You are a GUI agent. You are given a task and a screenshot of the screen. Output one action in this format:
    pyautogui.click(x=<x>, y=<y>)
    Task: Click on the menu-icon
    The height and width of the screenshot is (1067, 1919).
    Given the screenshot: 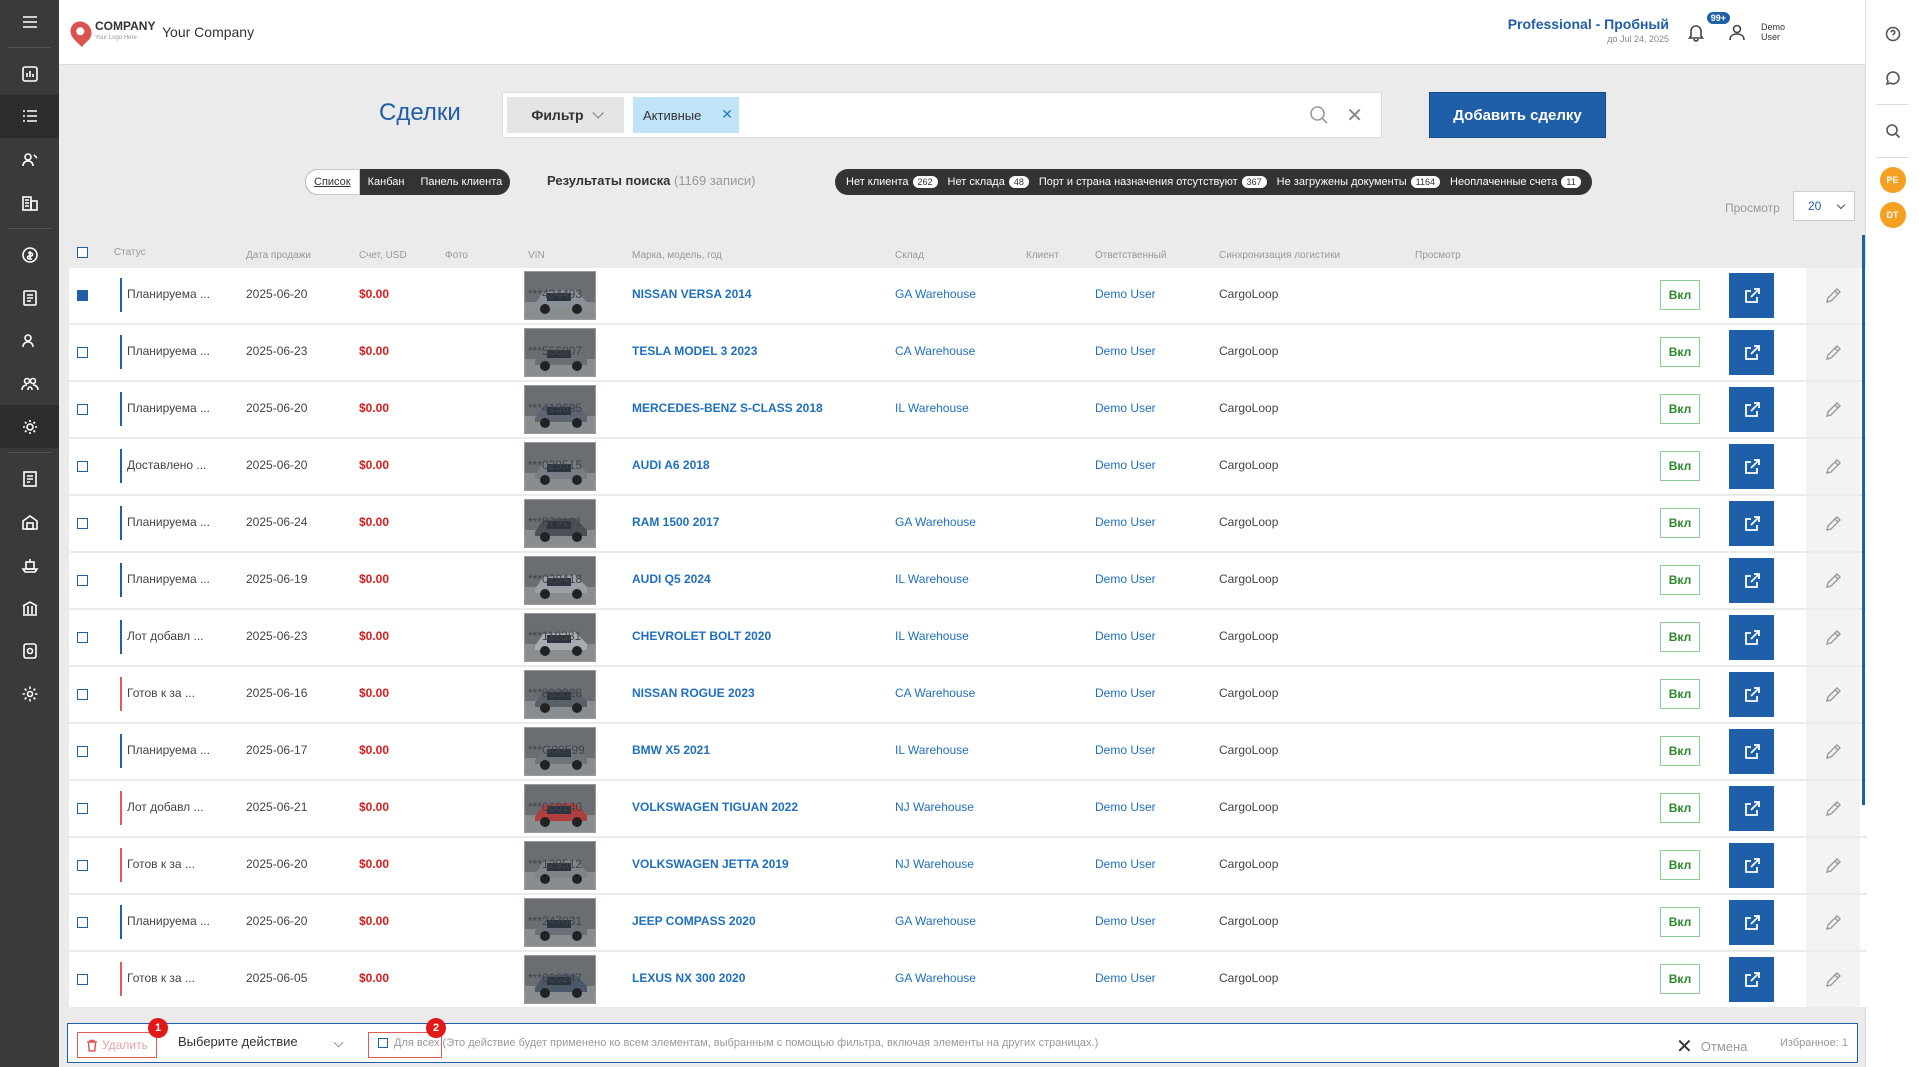 What is the action you would take?
    pyautogui.click(x=29, y=21)
    